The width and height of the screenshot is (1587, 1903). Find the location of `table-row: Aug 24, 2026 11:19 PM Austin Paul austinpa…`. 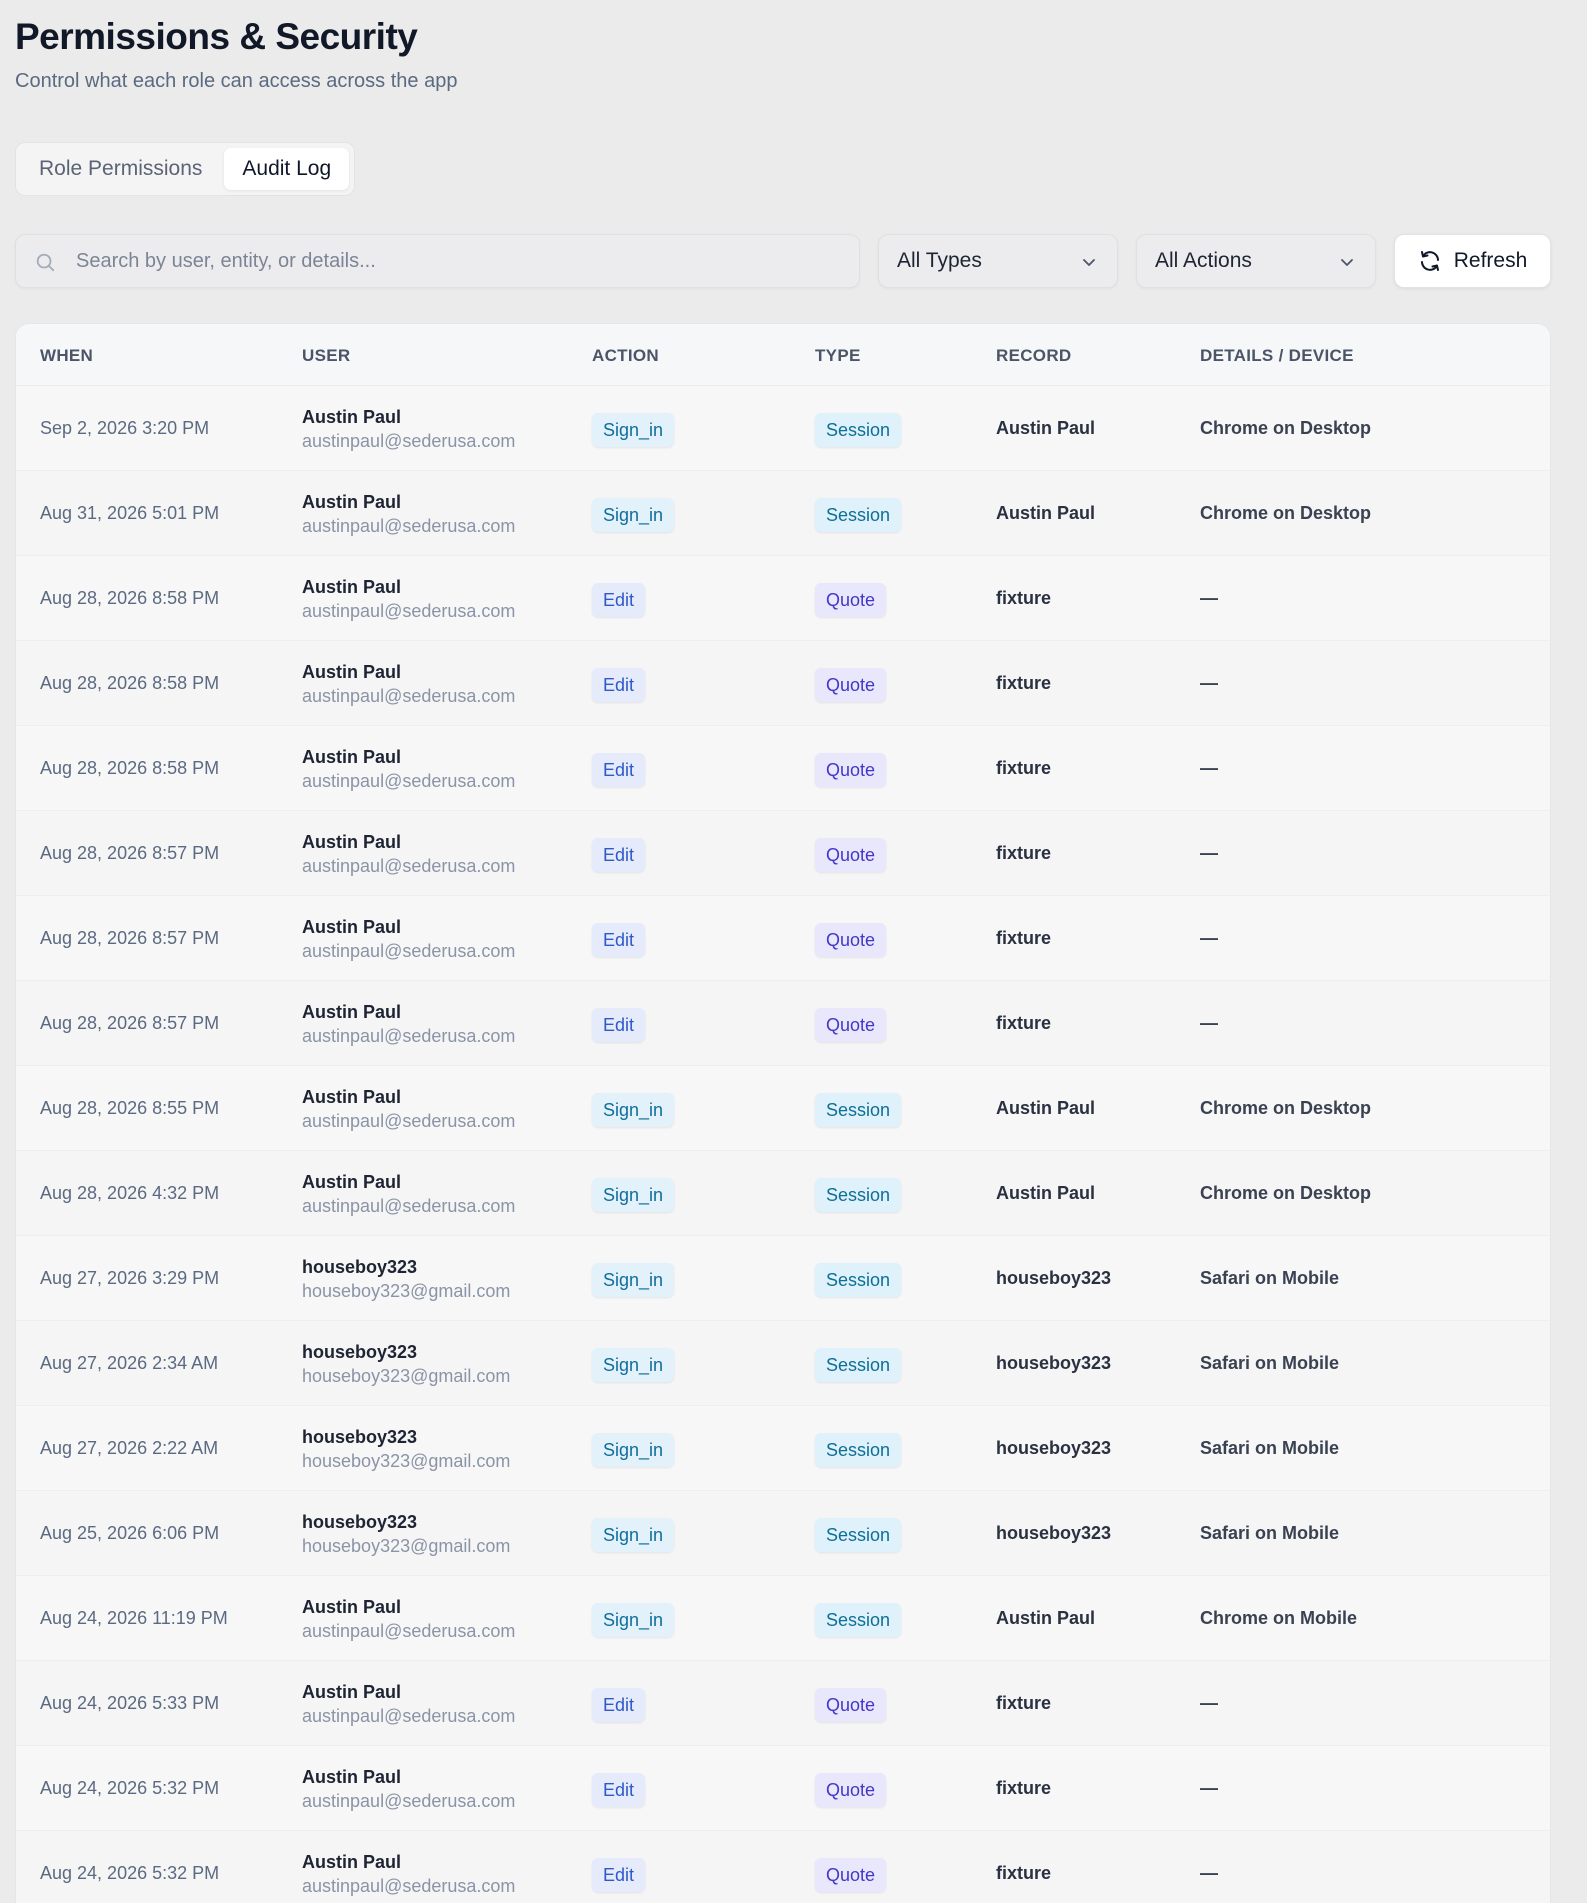

table-row: Aug 24, 2026 11:19 PM Austin Paul austinpa… is located at coordinates (783, 1618).